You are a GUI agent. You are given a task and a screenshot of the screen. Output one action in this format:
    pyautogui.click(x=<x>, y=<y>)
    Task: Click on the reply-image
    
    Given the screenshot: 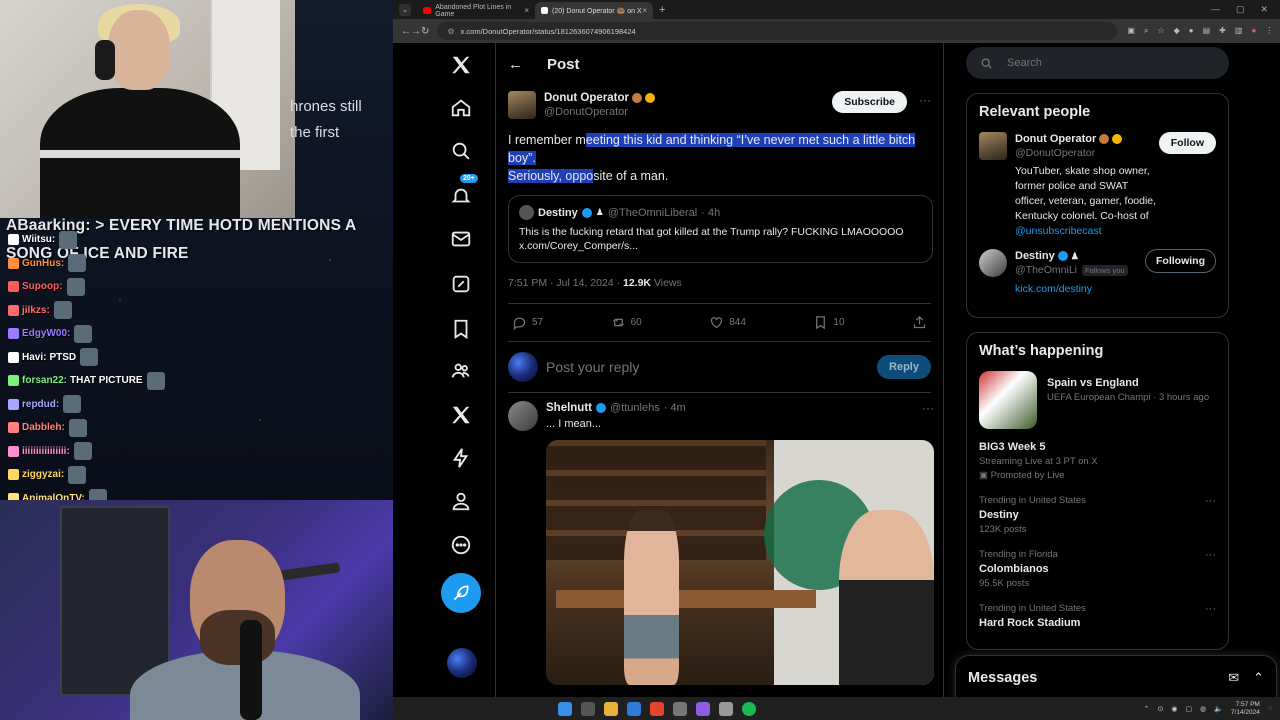 What is the action you would take?
    pyautogui.click(x=740, y=562)
    